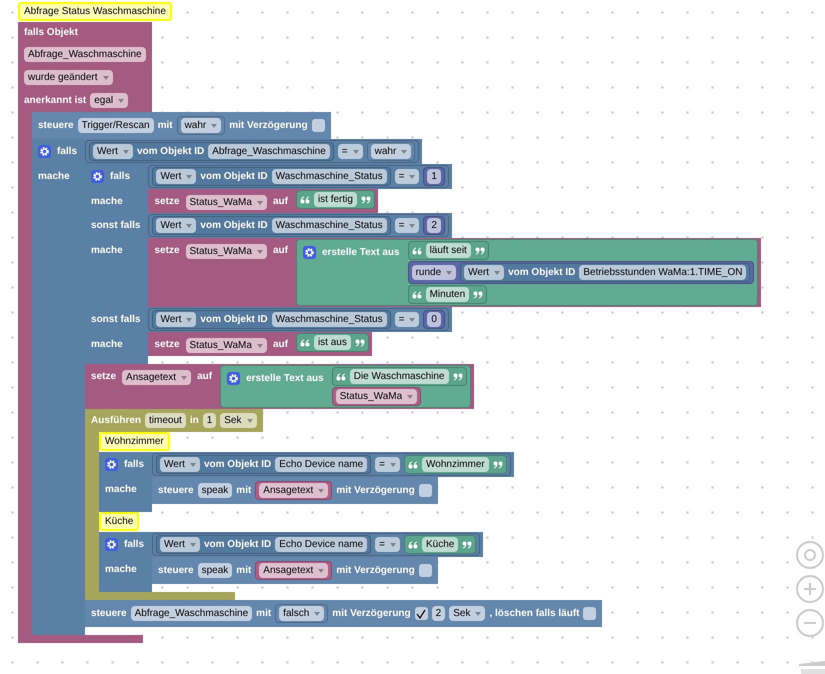 This screenshot has width=825, height=674. Describe the element at coordinates (332, 342) in the screenshot. I see `text-field: ist aus` at that location.